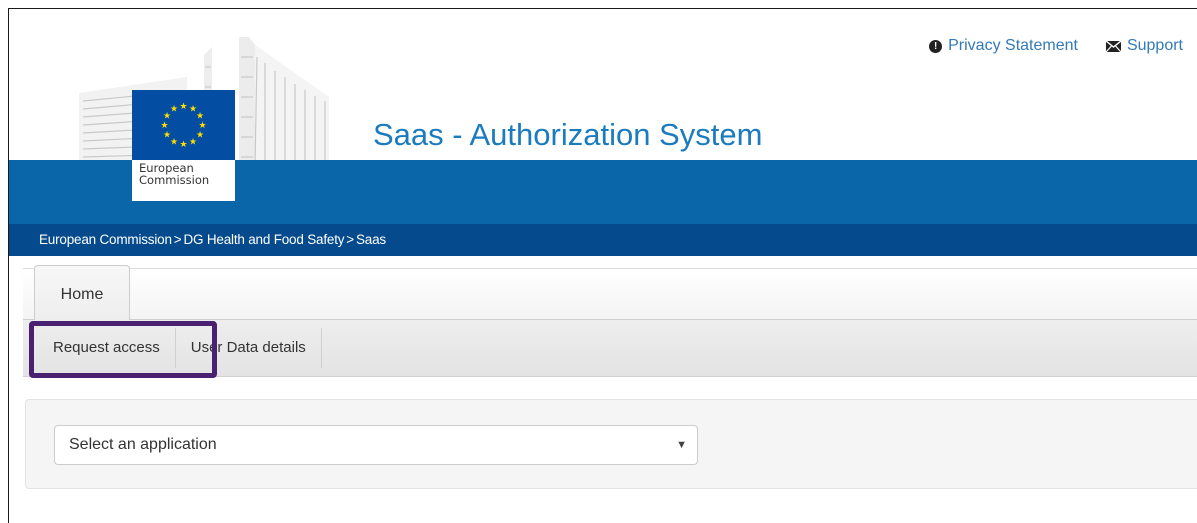 This screenshot has height=523, width=1197. I want to click on main-tab-bar: Home, so click(610, 292).